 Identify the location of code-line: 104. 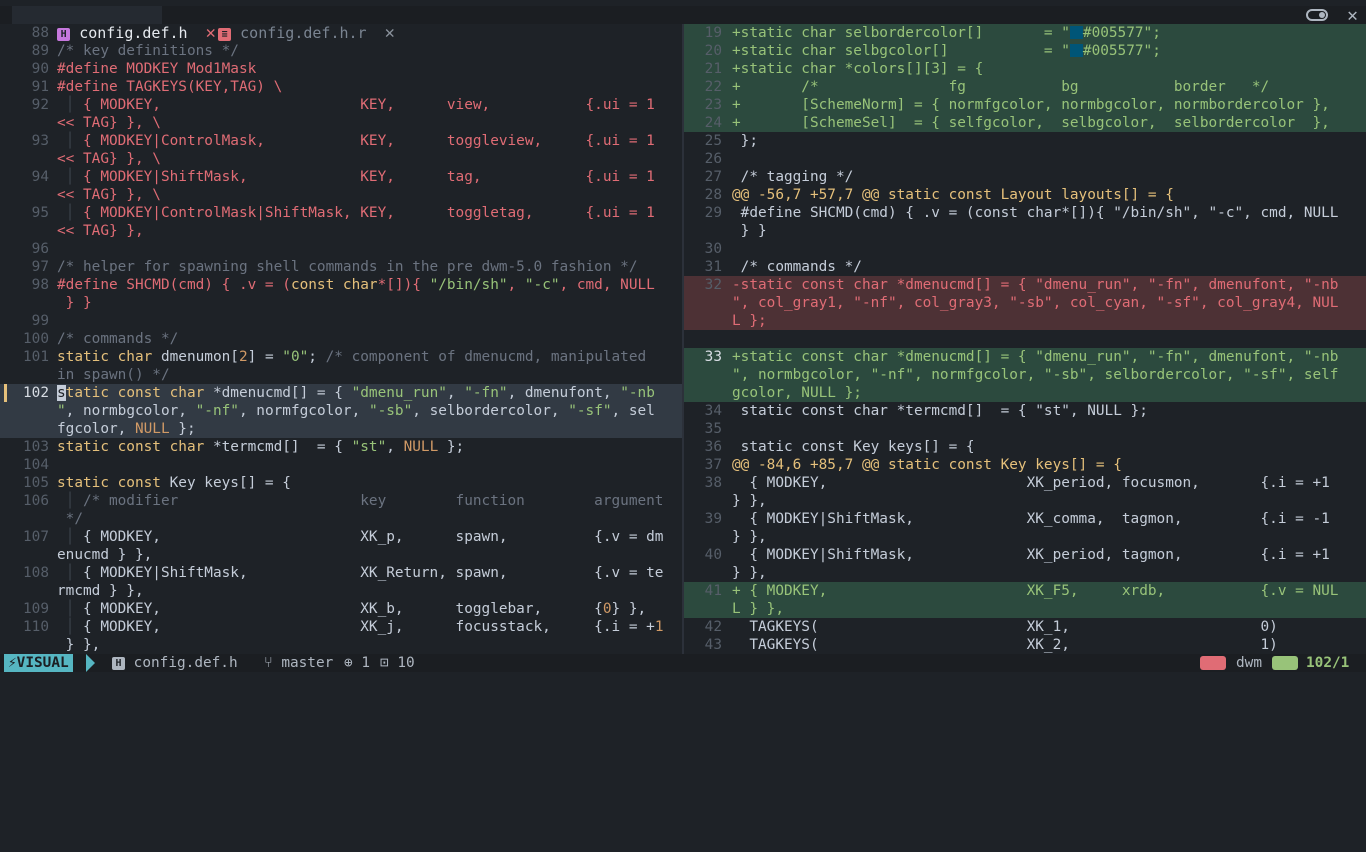
(341, 465).